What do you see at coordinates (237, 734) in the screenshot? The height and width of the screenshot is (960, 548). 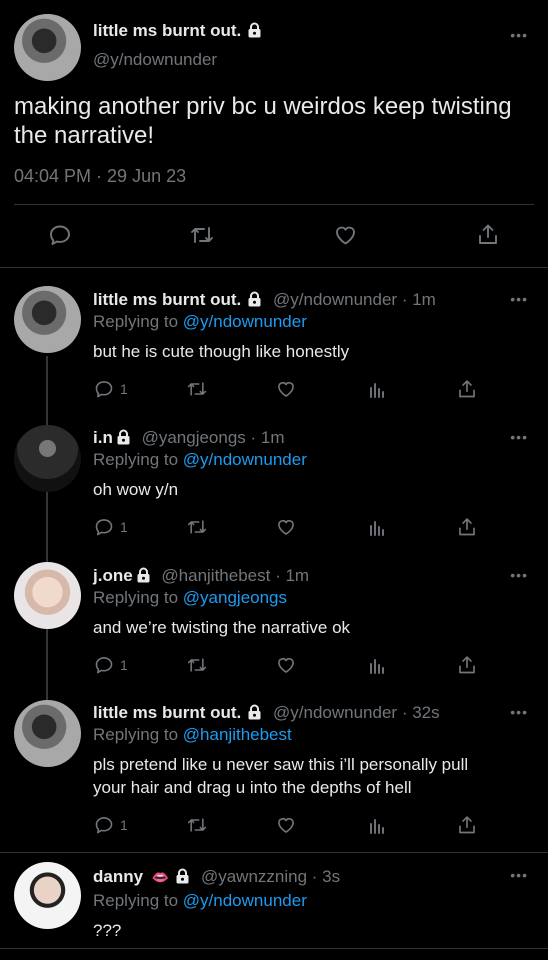 I see `replying-to-link: @hanjithebest` at bounding box center [237, 734].